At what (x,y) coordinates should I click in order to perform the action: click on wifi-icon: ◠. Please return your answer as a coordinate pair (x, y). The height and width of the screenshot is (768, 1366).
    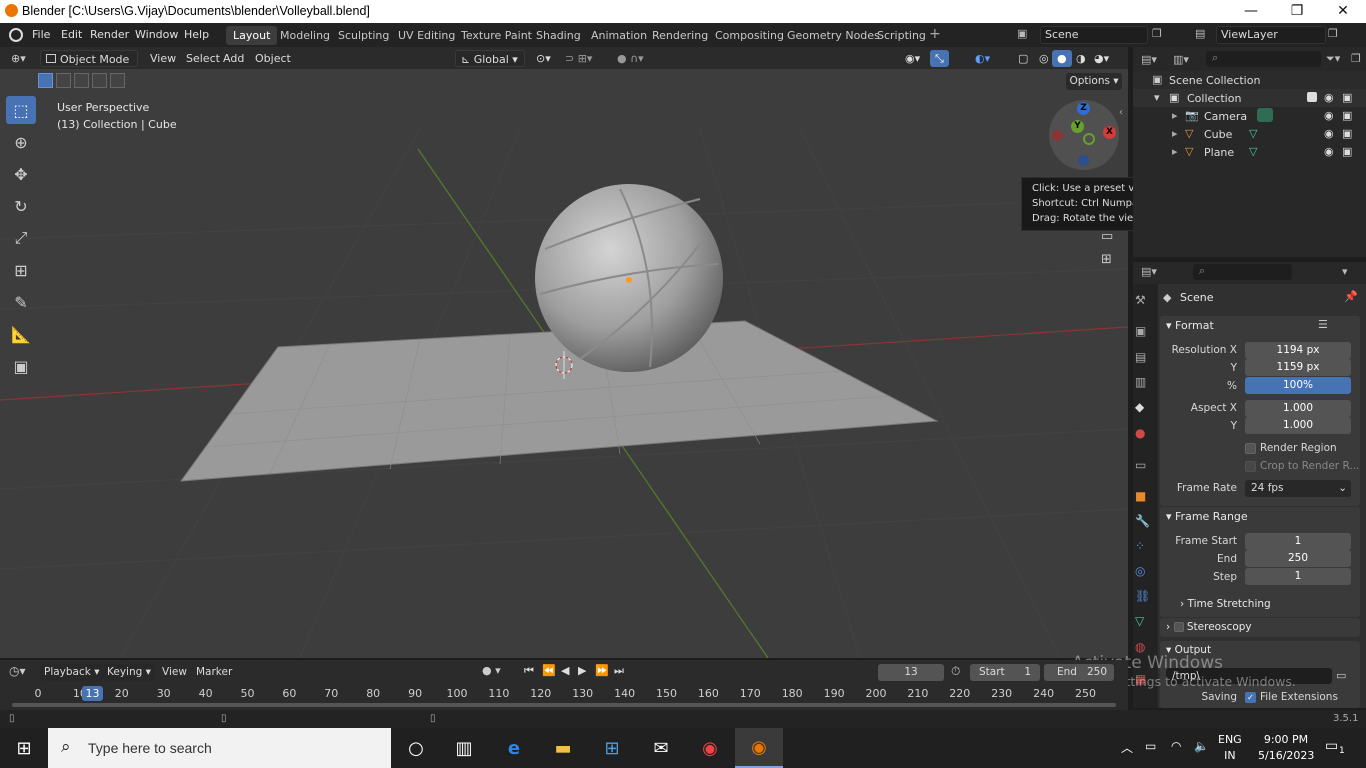
    Looking at the image, I should click on (1176, 746).